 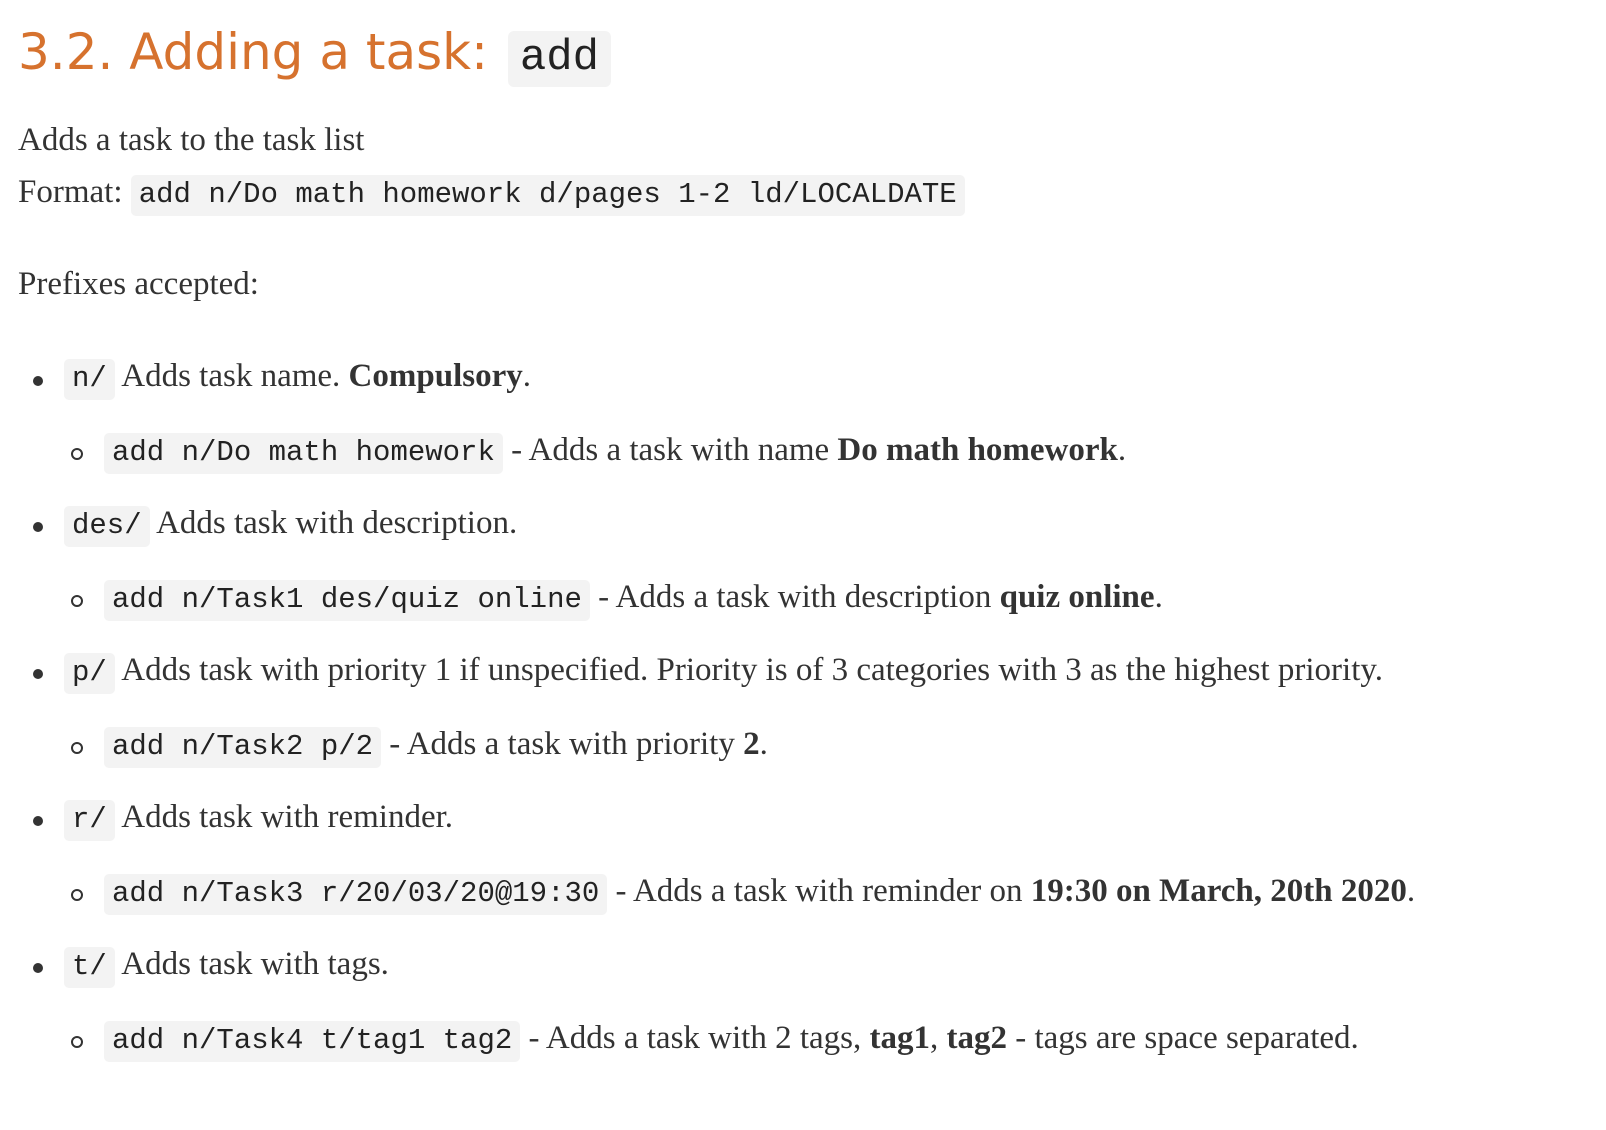 I want to click on prefix-code: r/, so click(x=89, y=820).